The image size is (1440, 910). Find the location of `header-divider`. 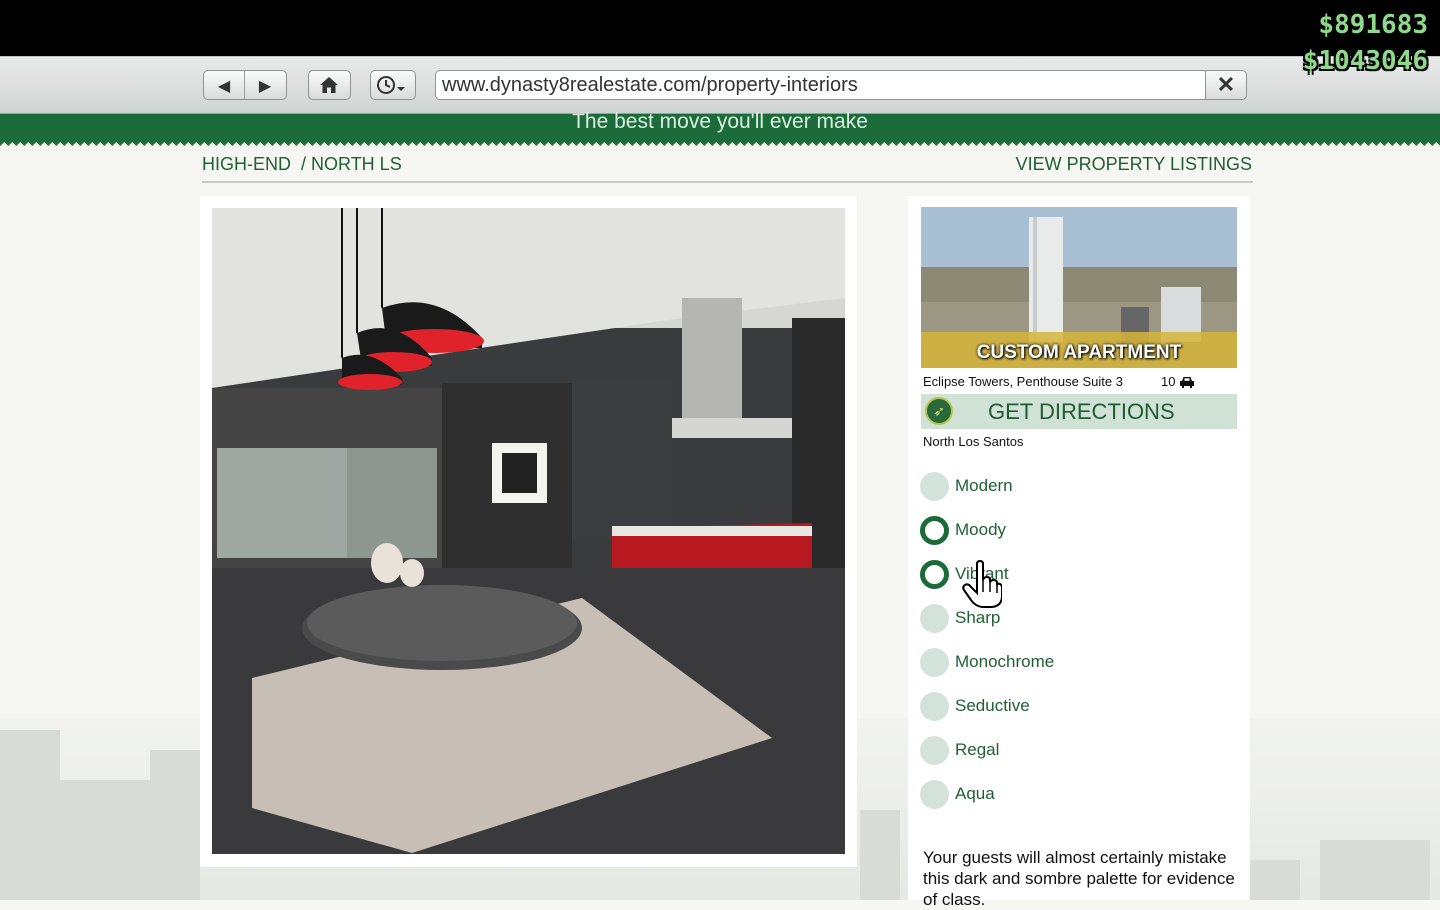

header-divider is located at coordinates (727, 182).